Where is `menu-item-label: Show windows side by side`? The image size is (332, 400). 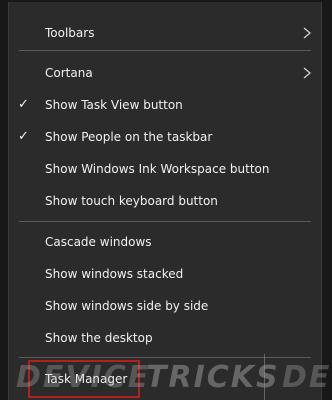 menu-item-label: Show windows side by side is located at coordinates (127, 306).